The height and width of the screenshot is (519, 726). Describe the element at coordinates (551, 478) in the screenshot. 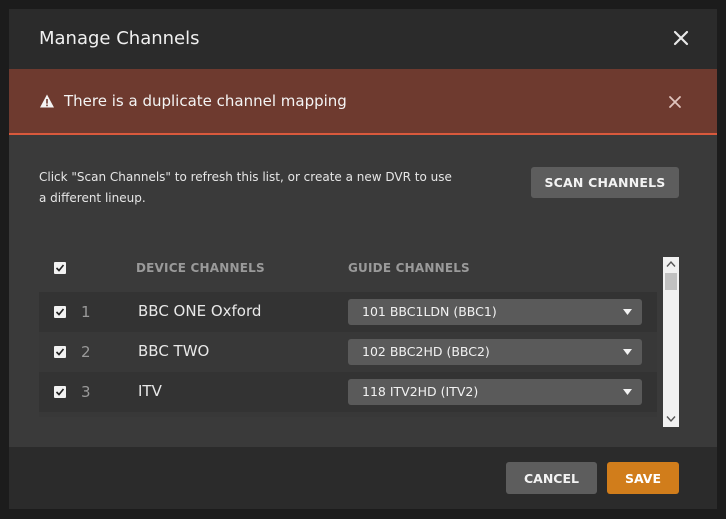

I see `cancel-button: CANCEL` at that location.